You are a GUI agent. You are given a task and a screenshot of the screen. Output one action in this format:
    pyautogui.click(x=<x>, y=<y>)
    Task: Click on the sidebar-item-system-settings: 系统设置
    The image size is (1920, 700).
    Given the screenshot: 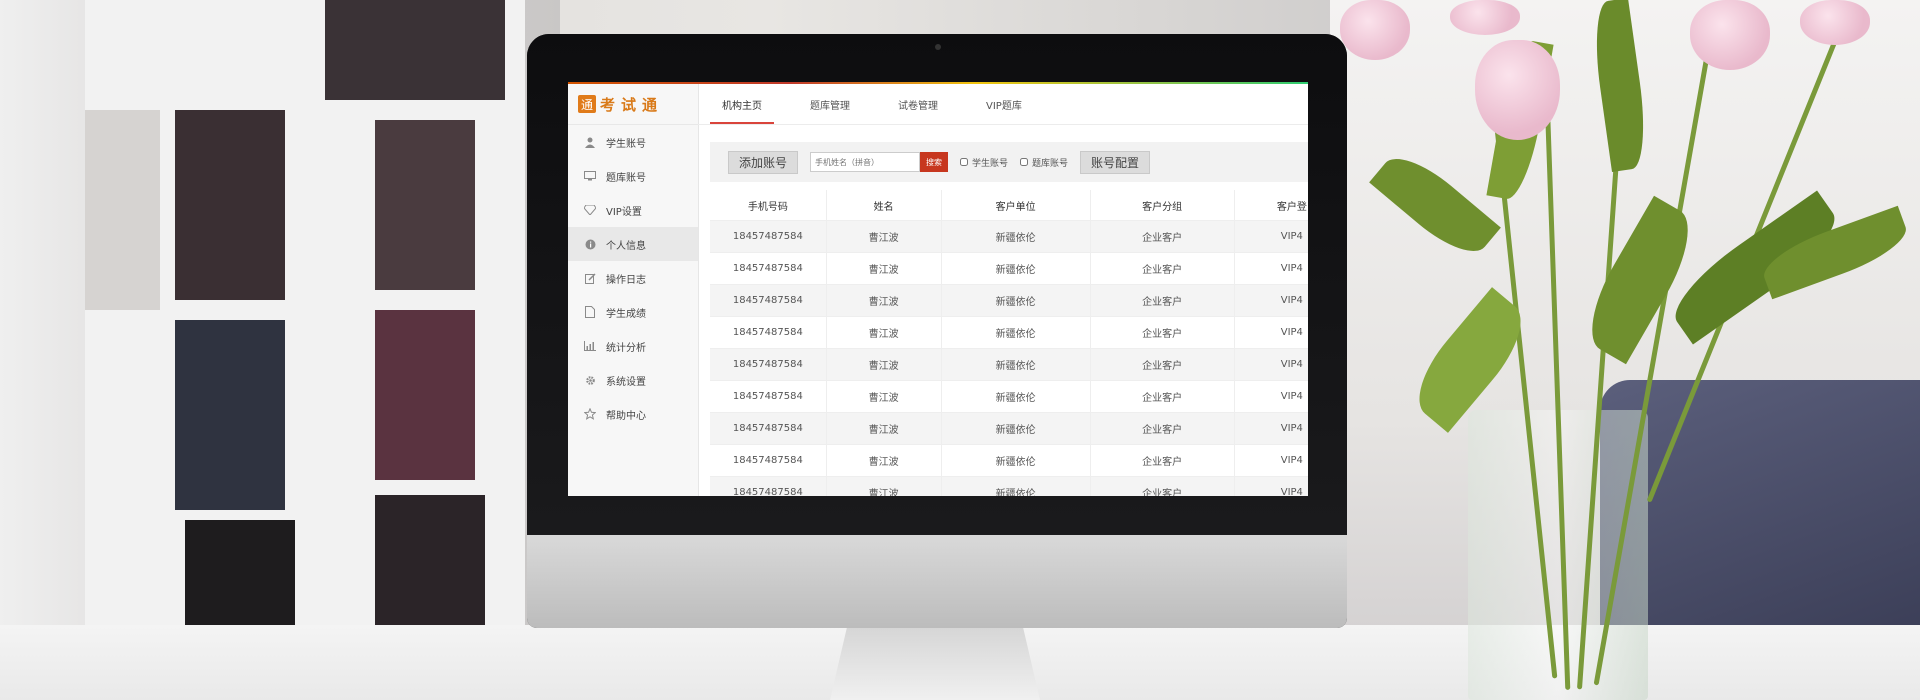 What is the action you would take?
    pyautogui.click(x=633, y=380)
    